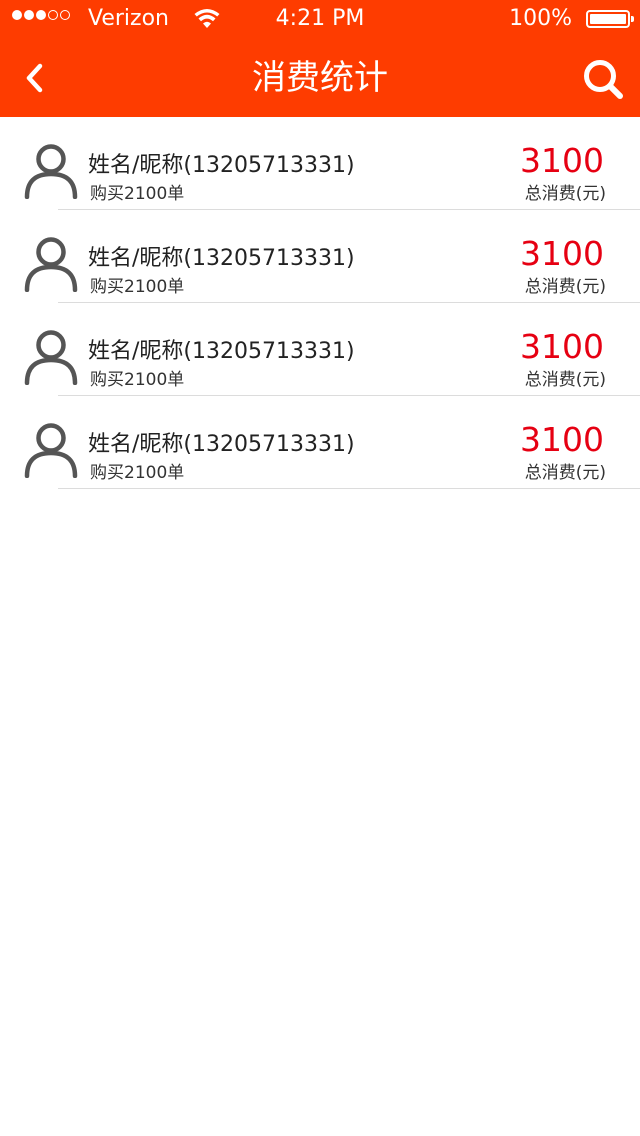 This screenshot has height=1136, width=640. I want to click on battery-icon, so click(610, 19).